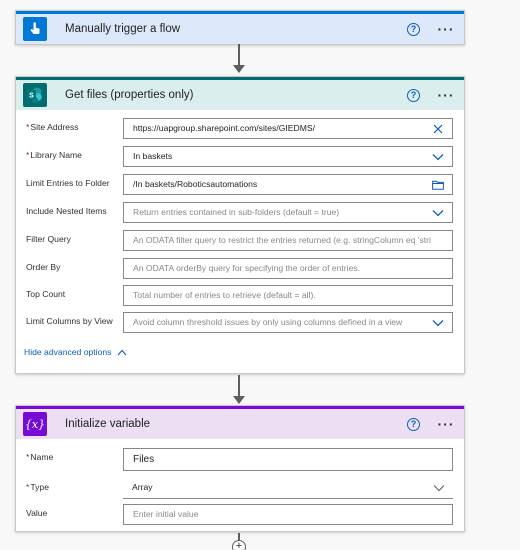 The width and height of the screenshot is (520, 550). Describe the element at coordinates (37, 513) in the screenshot. I see `variable-value-label: Value` at that location.